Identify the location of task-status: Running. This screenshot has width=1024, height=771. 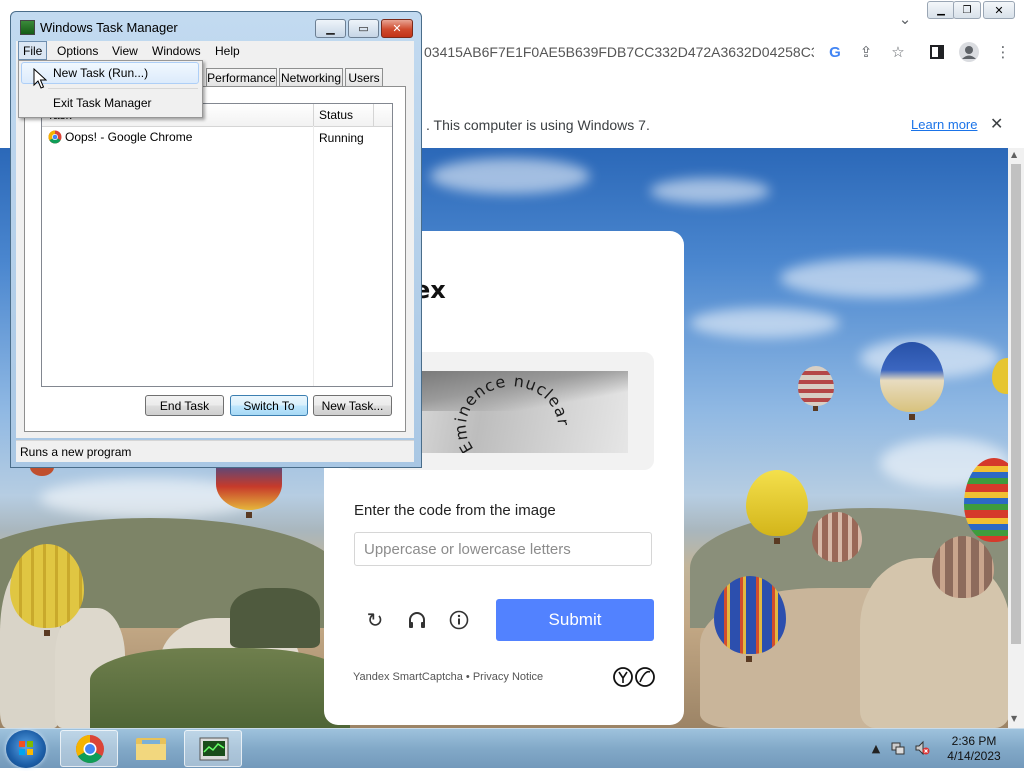
(341, 138).